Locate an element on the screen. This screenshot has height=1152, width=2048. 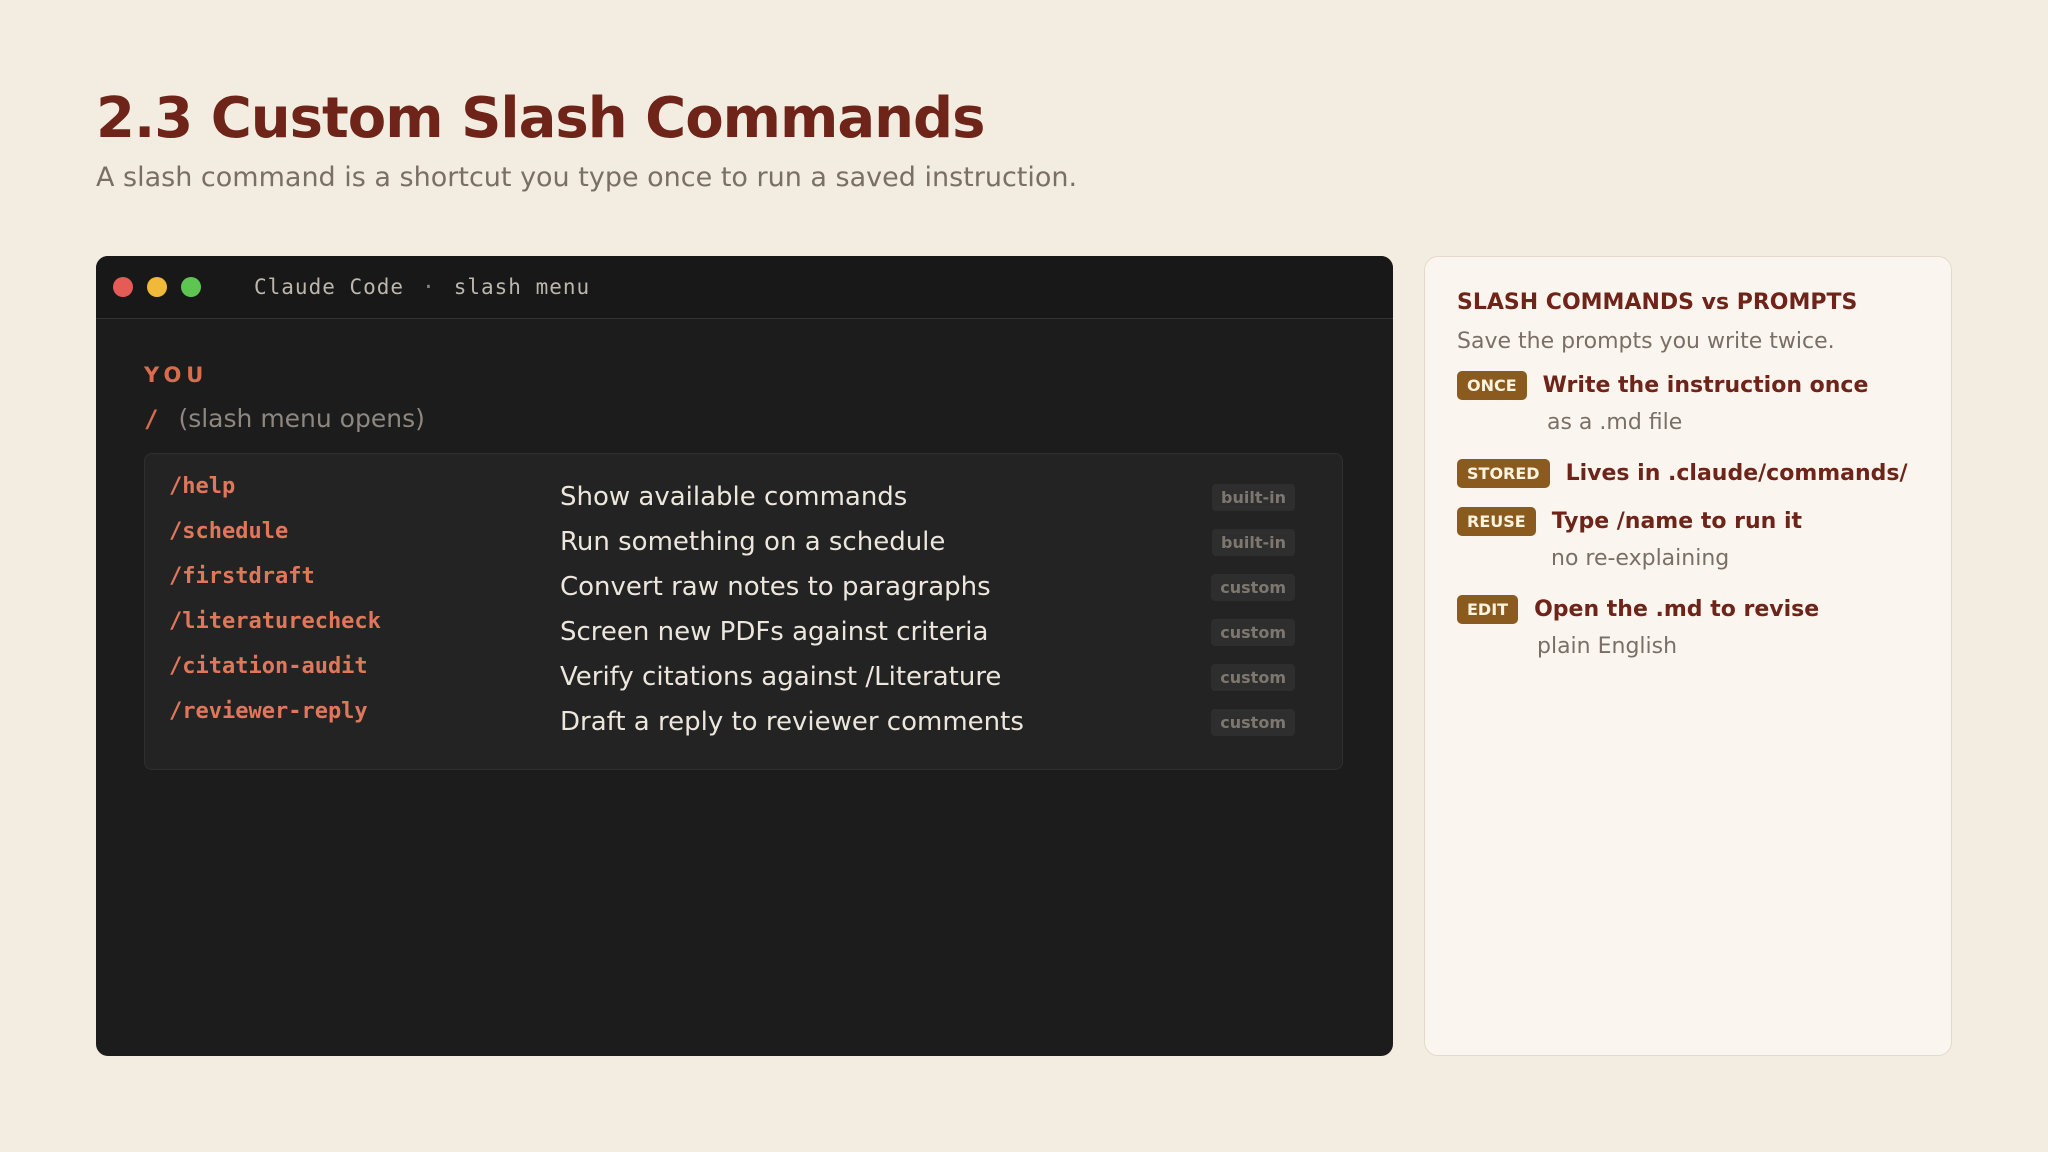
terminal-title: Claude Code · slash menu is located at coordinates (422, 287).